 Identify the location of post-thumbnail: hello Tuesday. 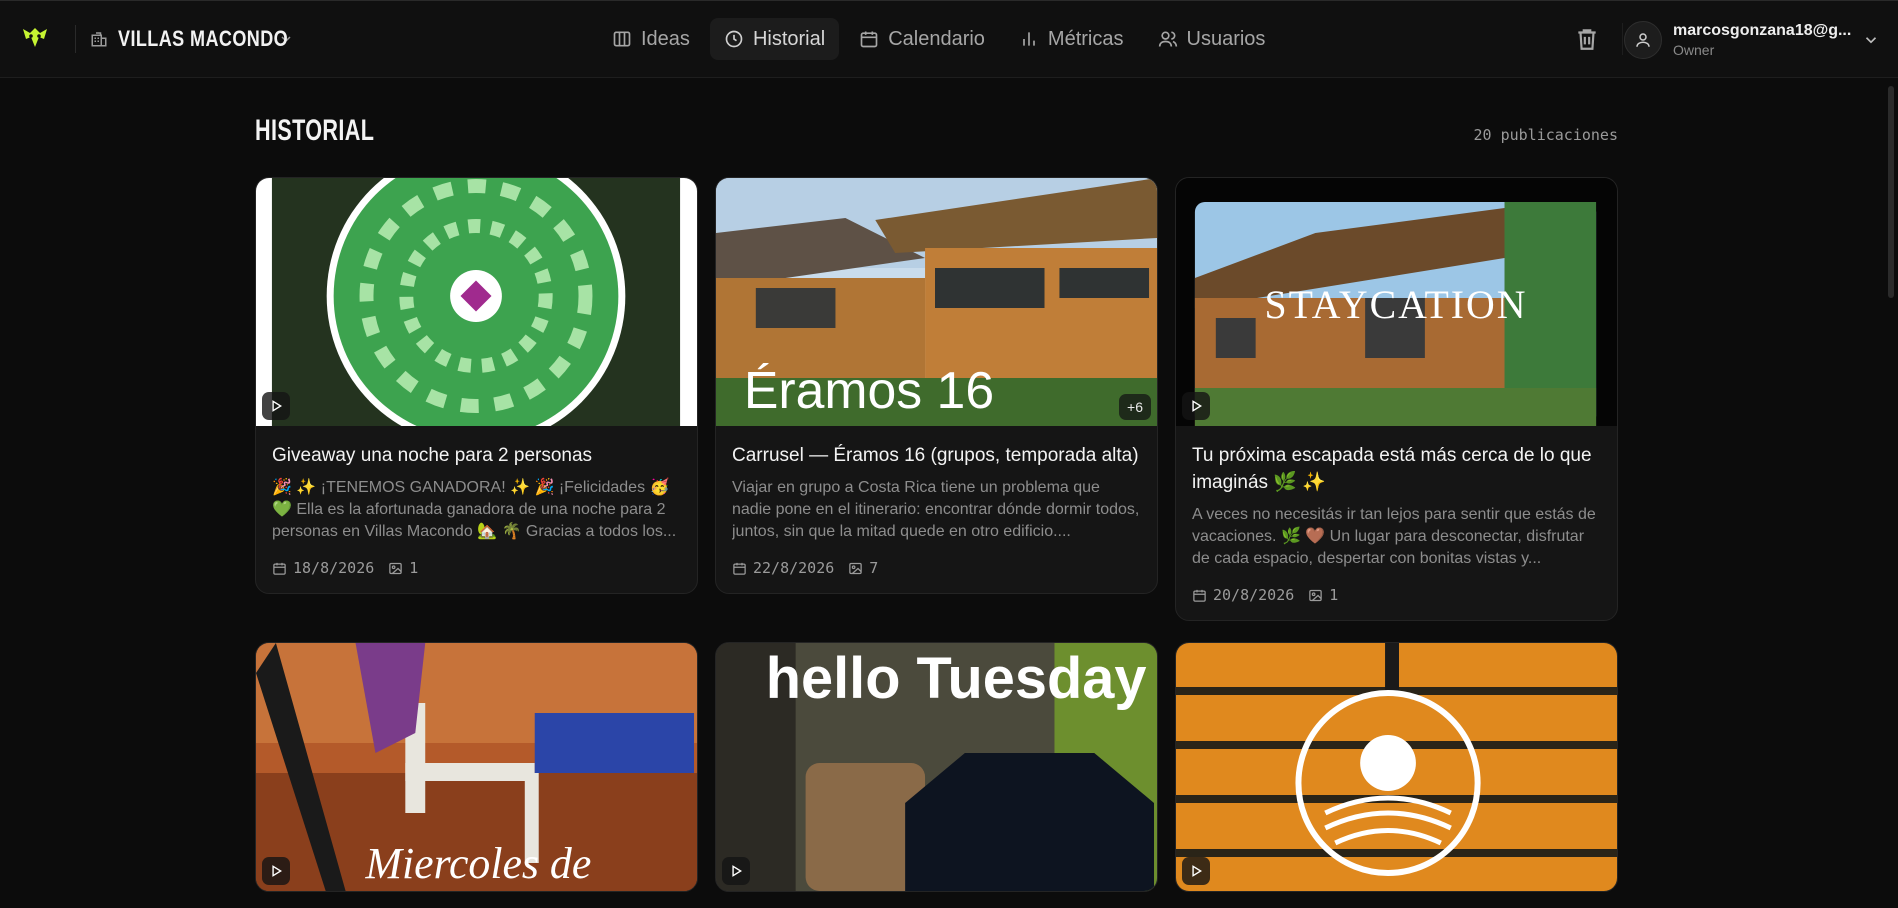
(936, 767).